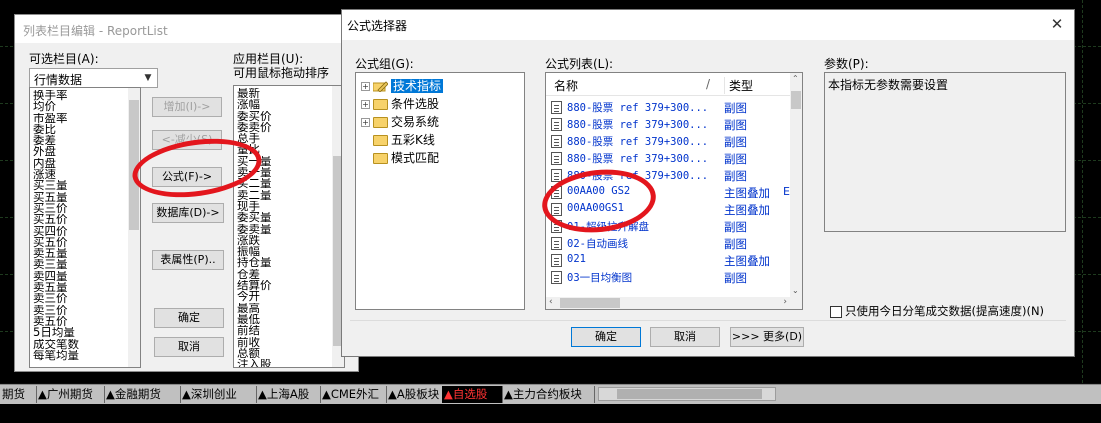 Image resolution: width=1101 pixels, height=423 pixels. Describe the element at coordinates (283, 127) in the screenshot. I see `list-item: 委卖价` at that location.